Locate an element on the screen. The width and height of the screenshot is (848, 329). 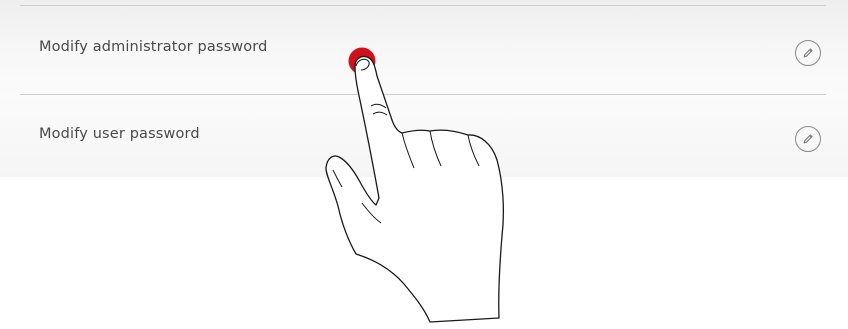
thumb-crease is located at coordinates (371, 213).